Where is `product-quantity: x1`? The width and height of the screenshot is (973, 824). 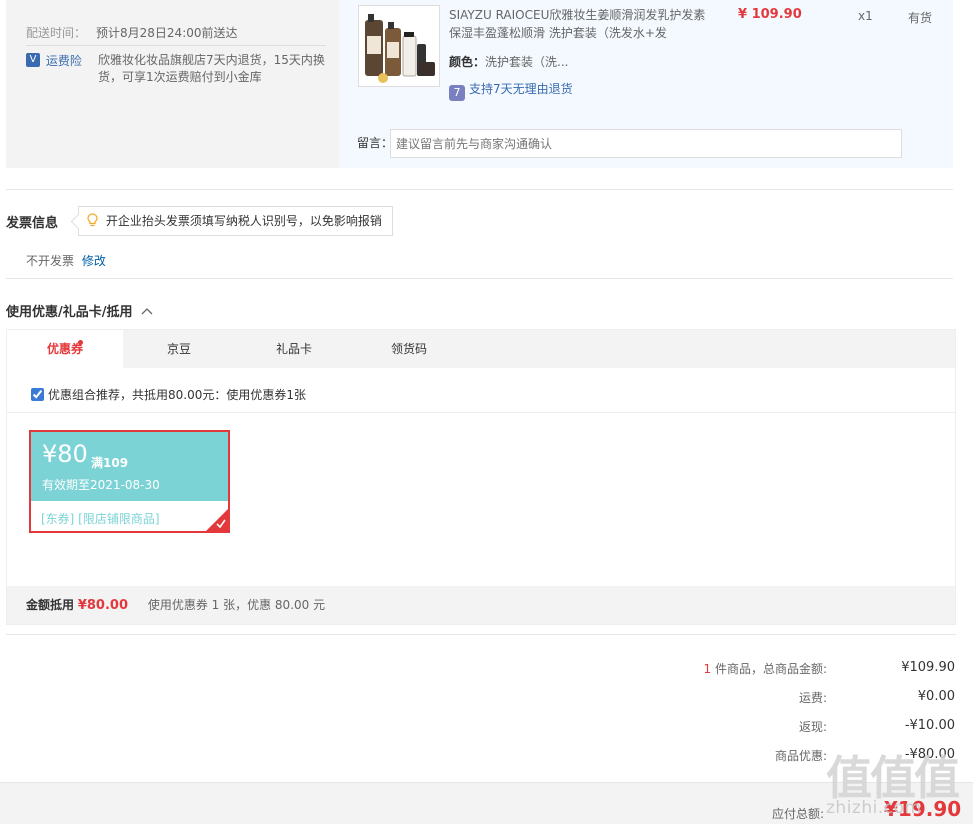 product-quantity: x1 is located at coordinates (865, 16).